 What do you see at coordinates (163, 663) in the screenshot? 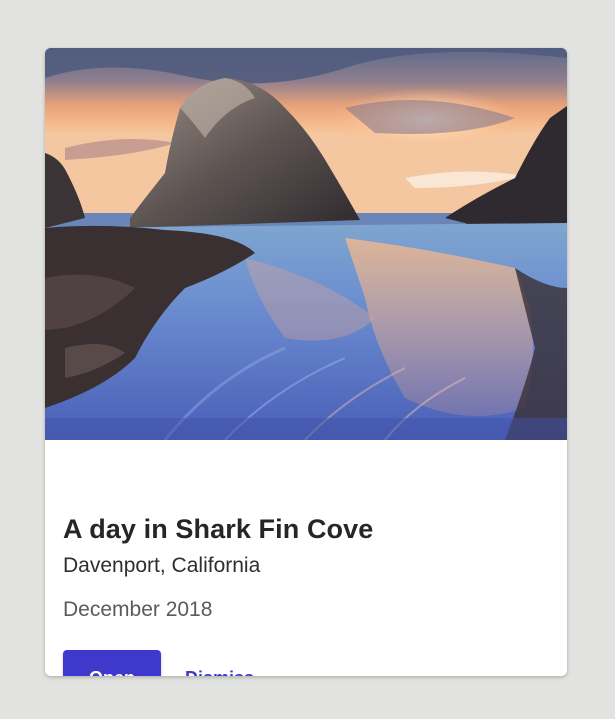
I see `card-actions: Open Dismiss` at bounding box center [163, 663].